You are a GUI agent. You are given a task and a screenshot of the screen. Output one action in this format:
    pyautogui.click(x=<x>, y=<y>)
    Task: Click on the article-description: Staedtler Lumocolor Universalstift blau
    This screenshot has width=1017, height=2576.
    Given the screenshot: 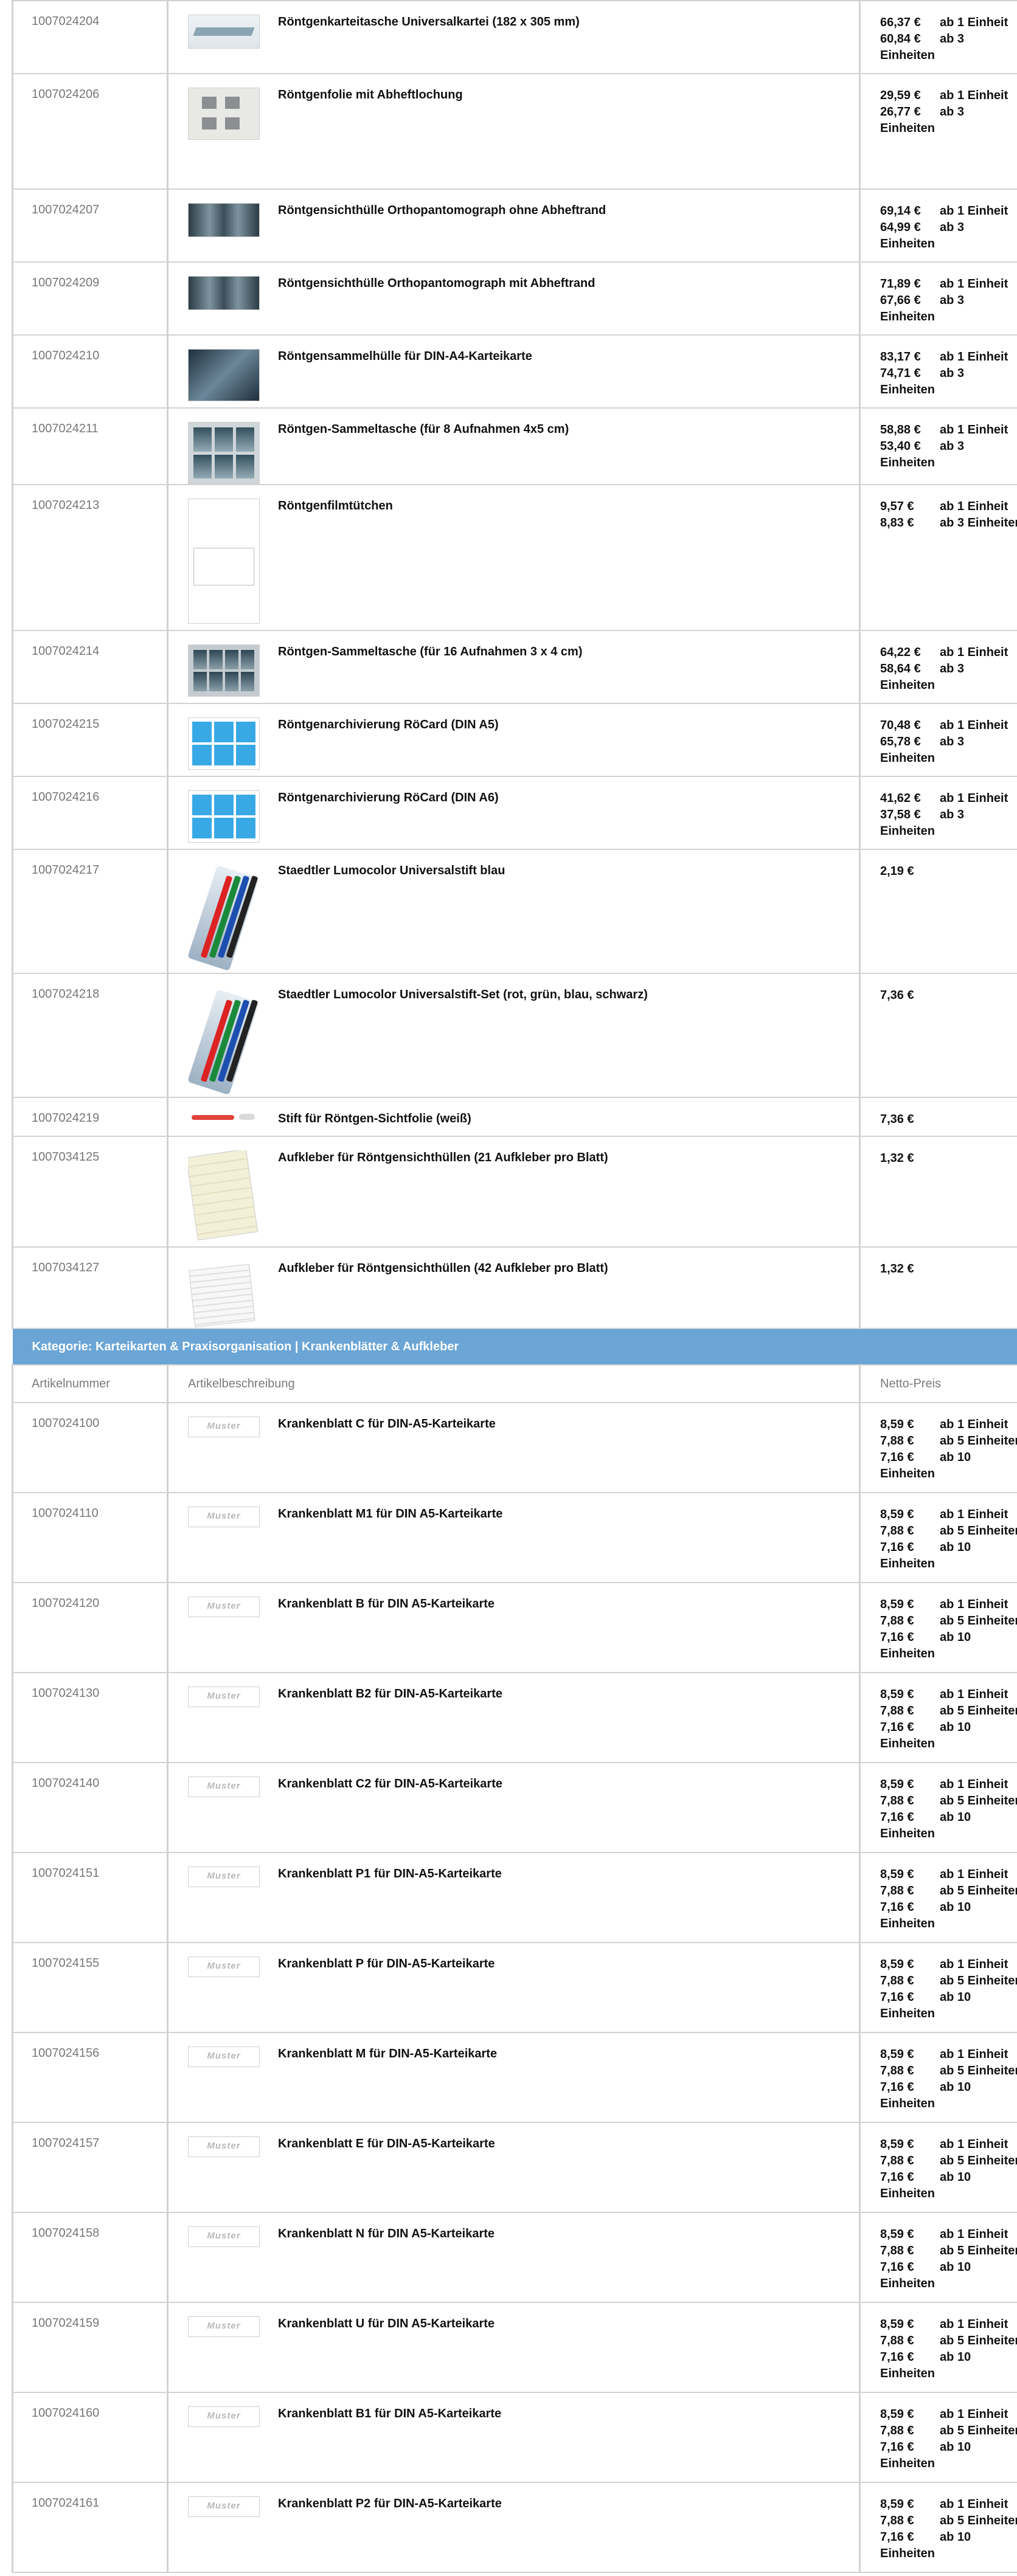 What is the action you would take?
    pyautogui.click(x=523, y=918)
    